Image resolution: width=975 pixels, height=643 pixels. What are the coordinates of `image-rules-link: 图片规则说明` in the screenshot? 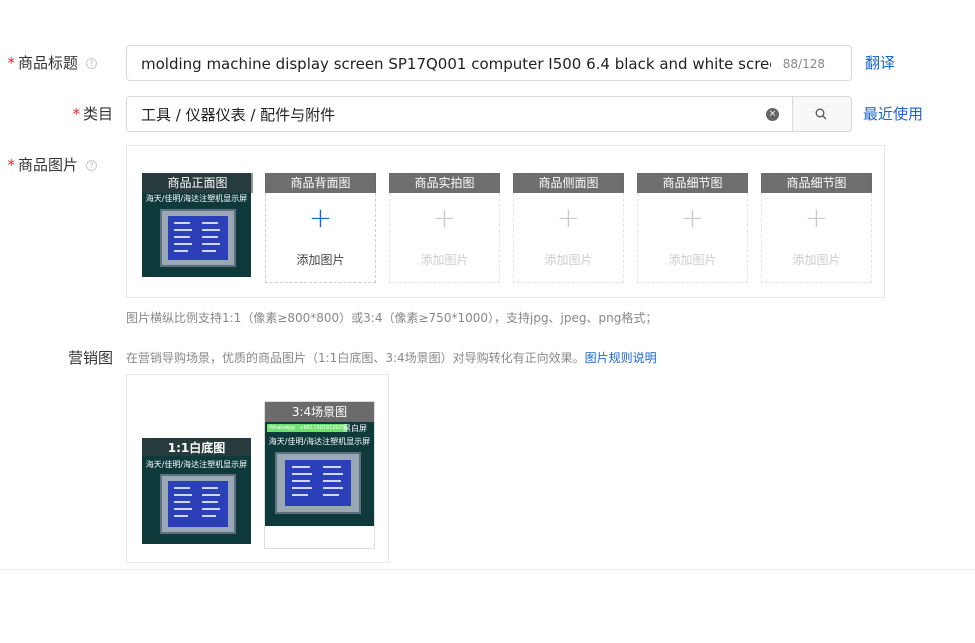 It's located at (621, 358).